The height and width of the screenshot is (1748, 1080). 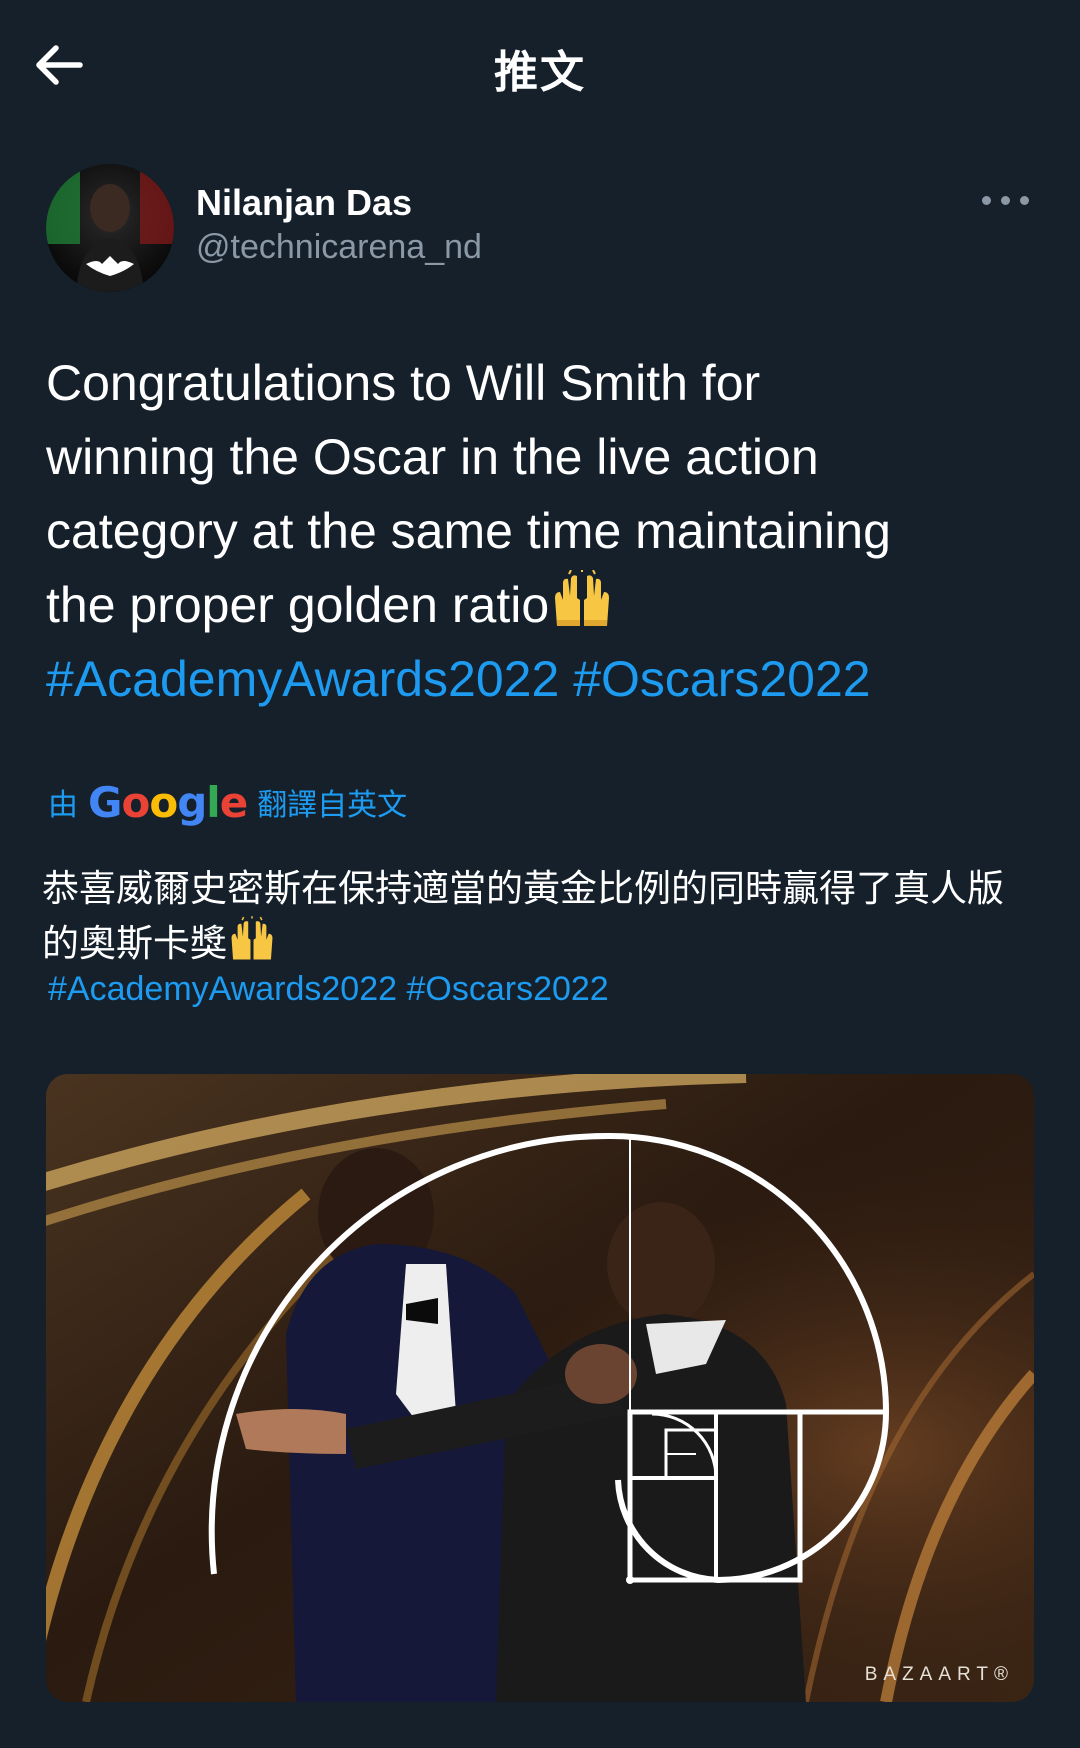 What do you see at coordinates (298, 605) in the screenshot?
I see `tweet-line: the proper golden ratio` at bounding box center [298, 605].